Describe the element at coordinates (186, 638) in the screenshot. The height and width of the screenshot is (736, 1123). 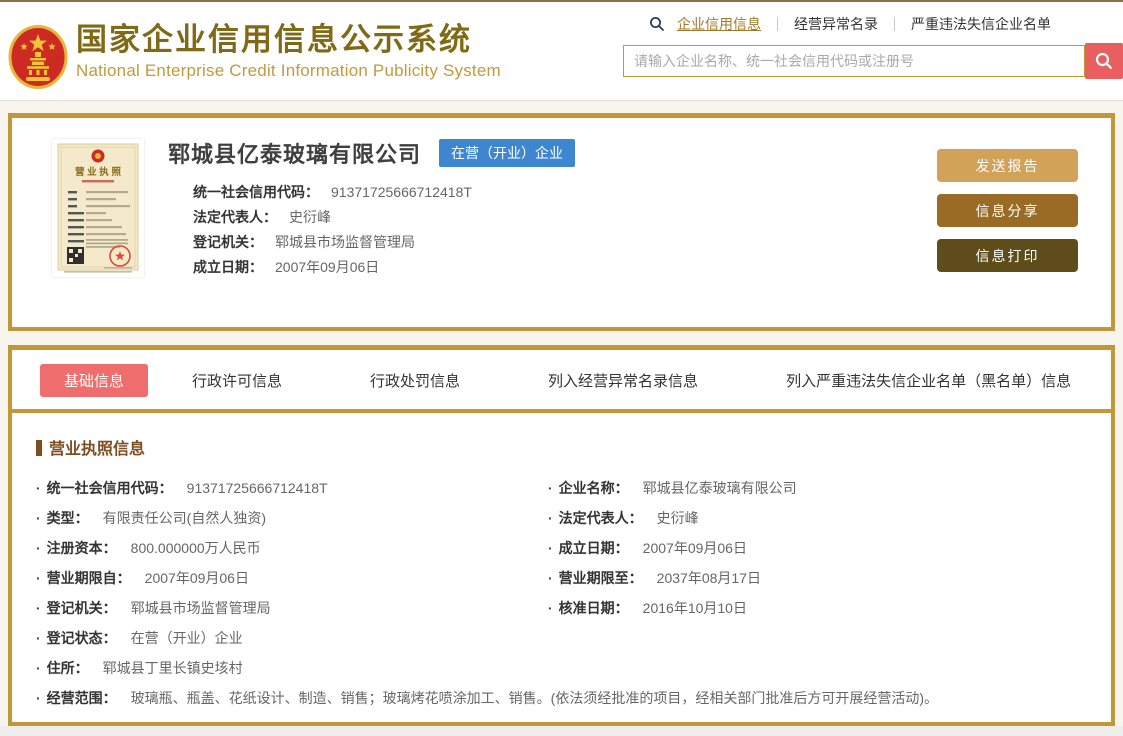
I see `detail-field-value: 在营（开业）企业` at that location.